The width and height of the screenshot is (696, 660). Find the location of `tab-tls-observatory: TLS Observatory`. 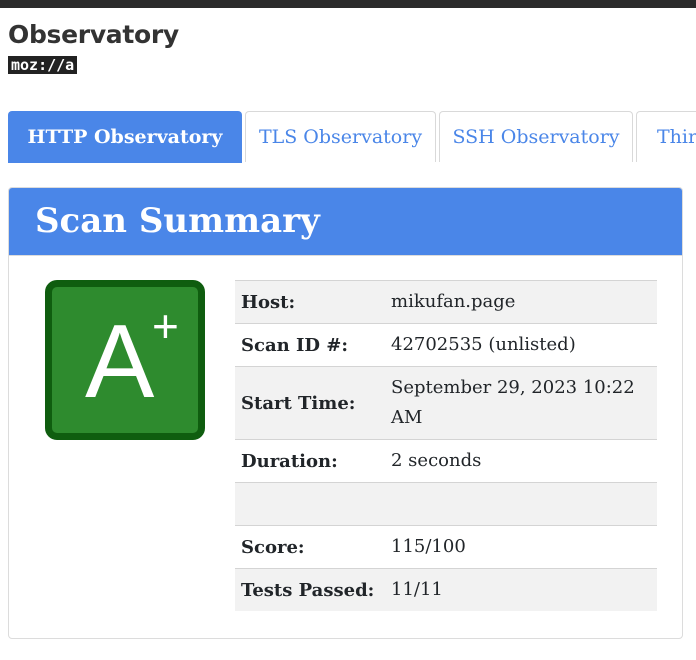

tab-tls-observatory: TLS Observatory is located at coordinates (340, 136).